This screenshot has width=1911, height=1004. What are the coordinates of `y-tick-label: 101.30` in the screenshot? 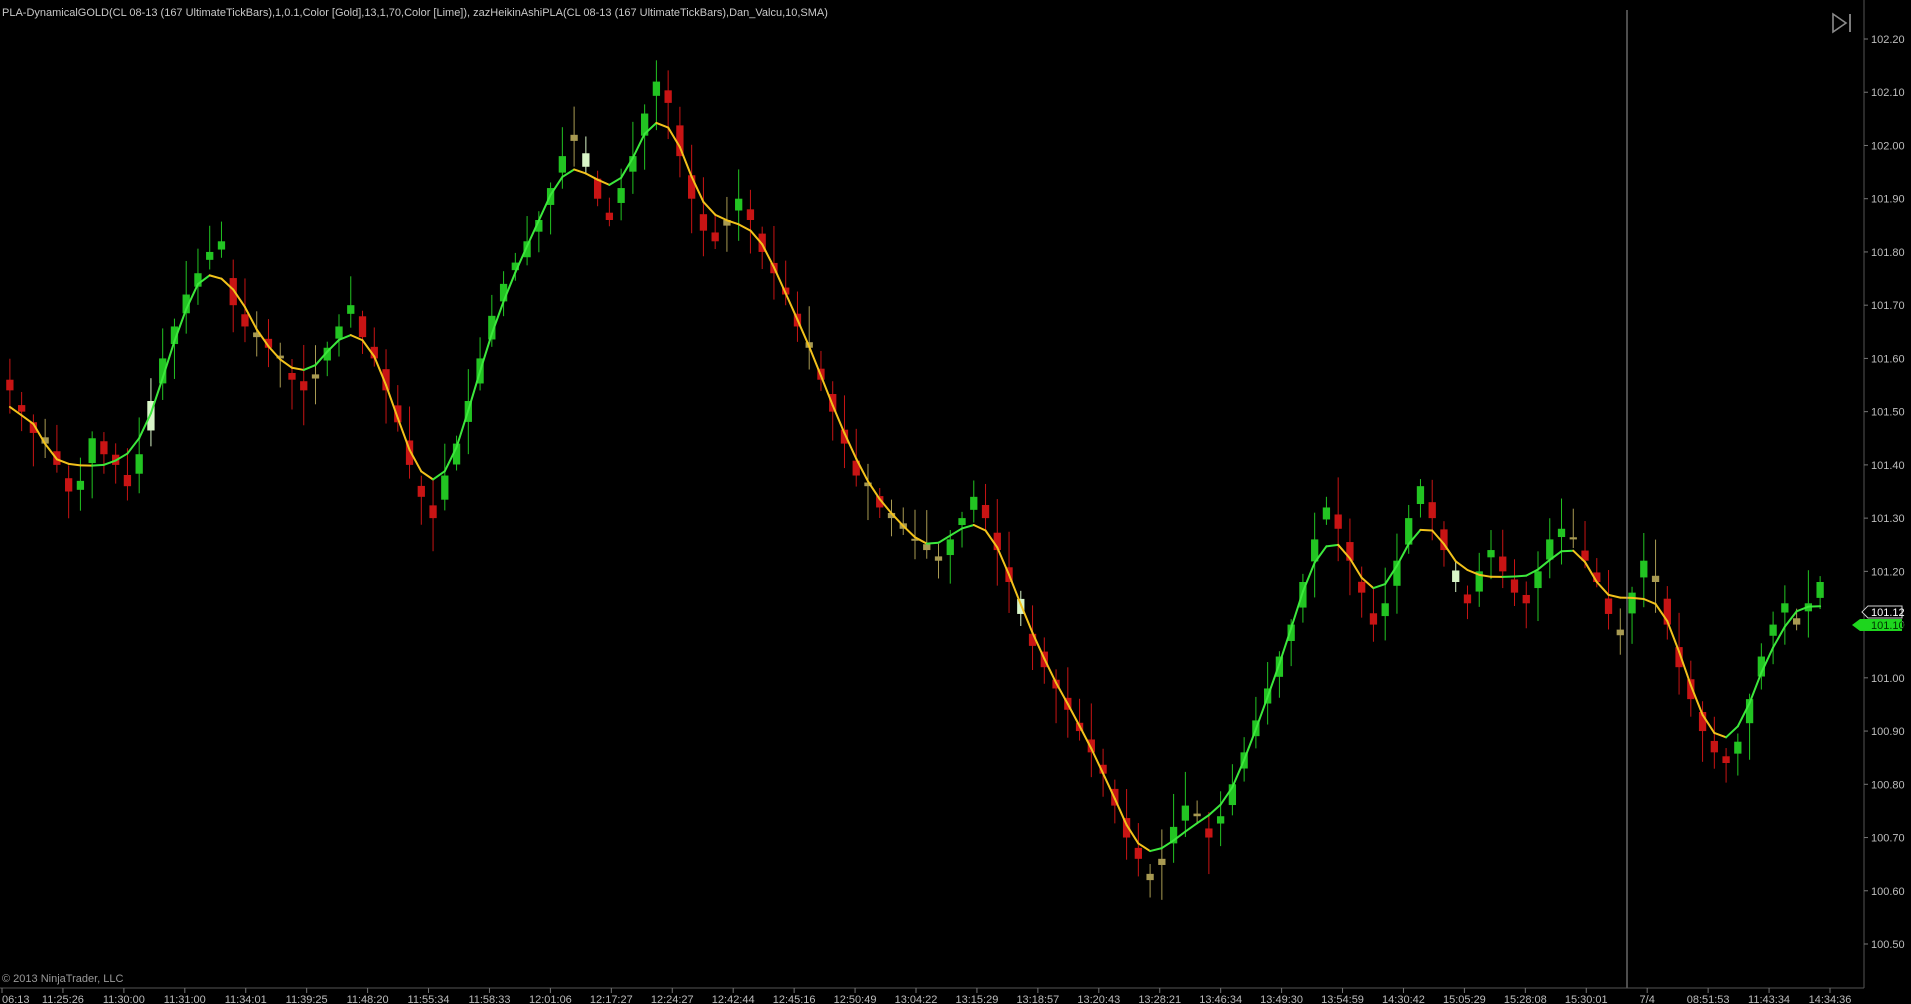 It's located at (1888, 519).